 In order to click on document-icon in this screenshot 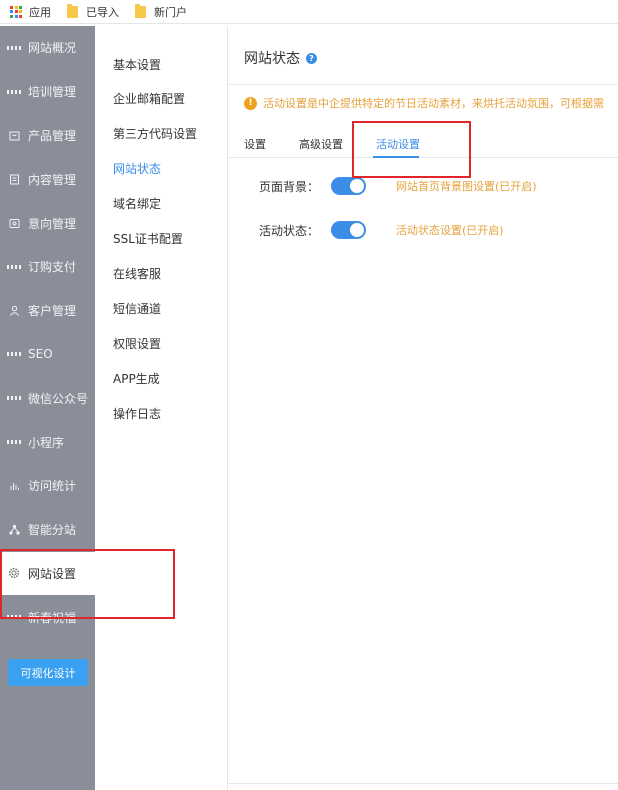, I will do `click(14, 179)`.